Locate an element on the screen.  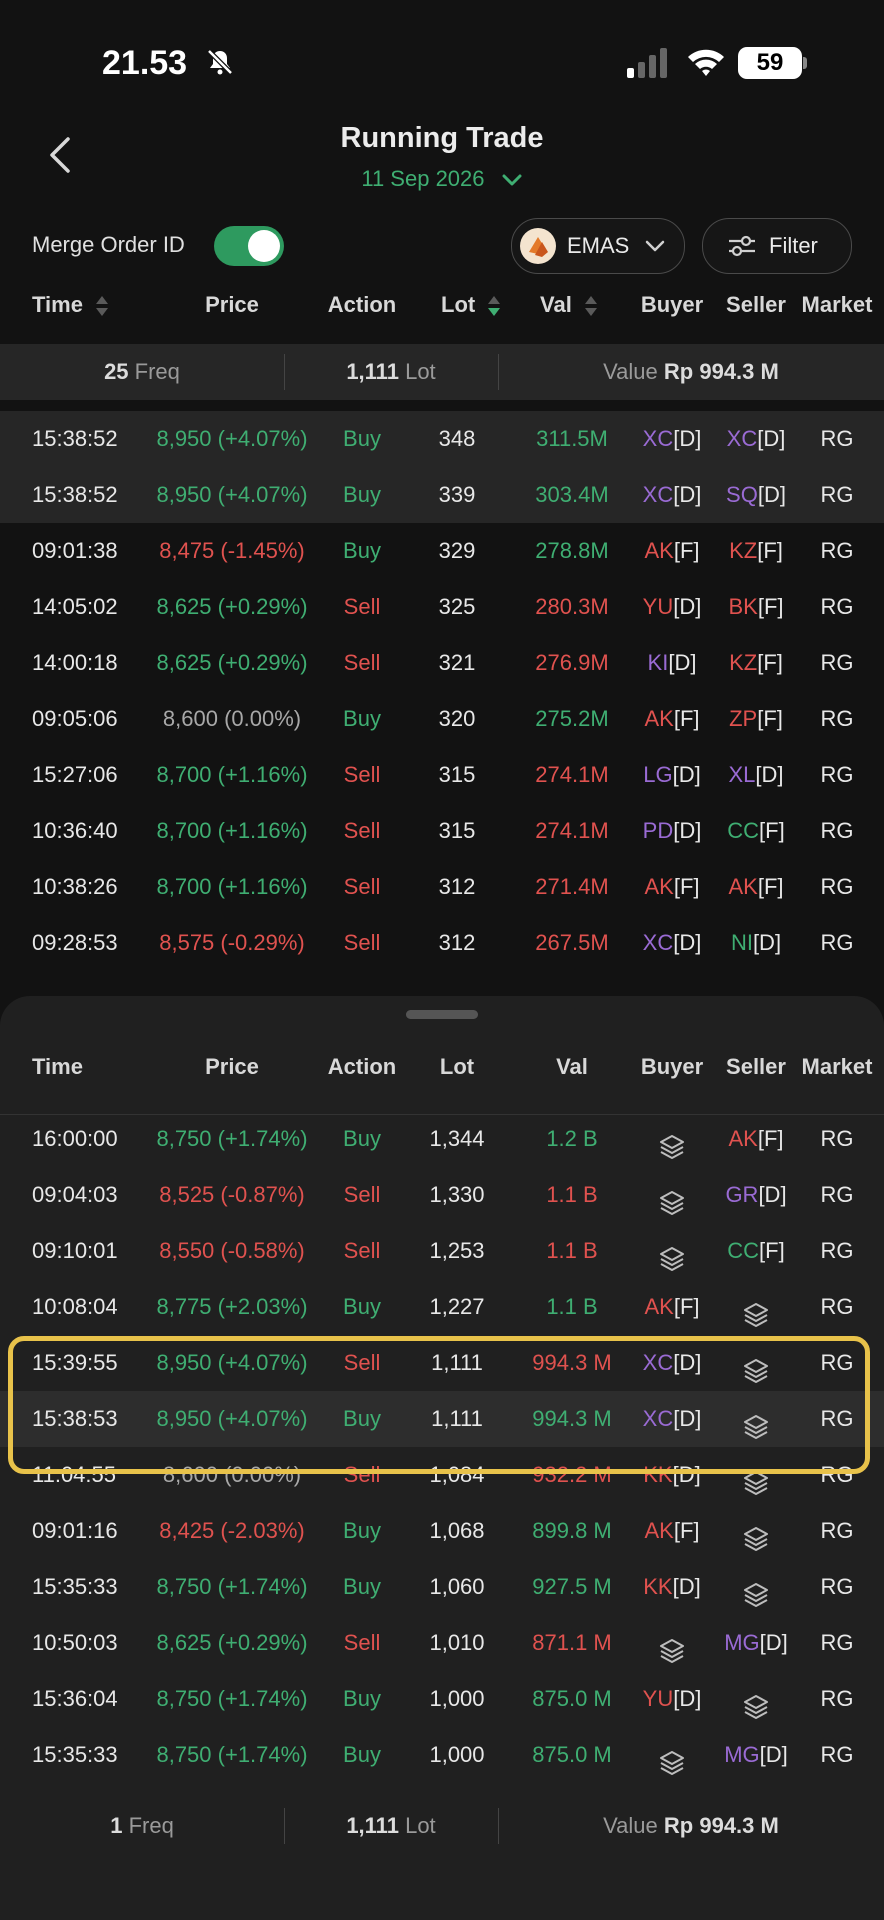
trade-action: Buy is located at coordinates (362, 1306).